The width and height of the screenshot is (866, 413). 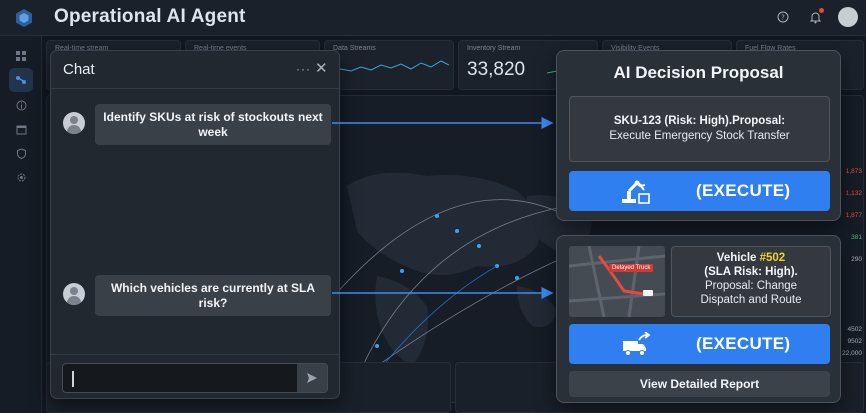 What do you see at coordinates (496, 69) in the screenshot?
I see `kpi-value: 33,820` at bounding box center [496, 69].